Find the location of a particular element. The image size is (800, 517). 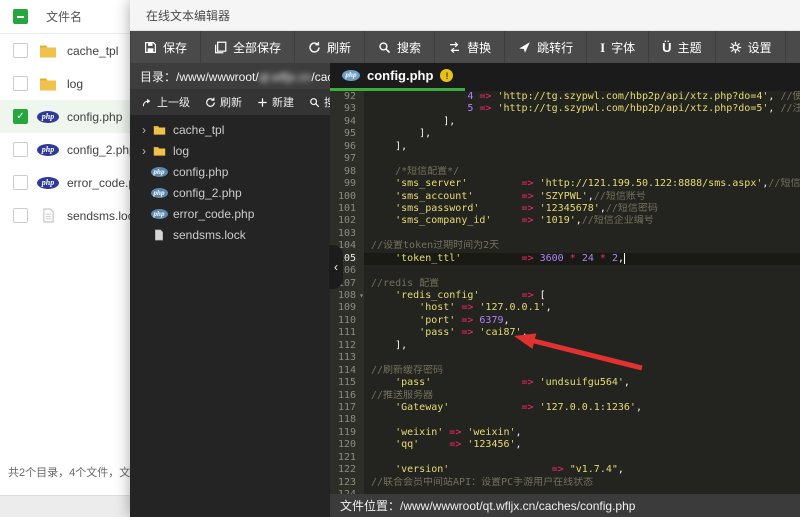

code-line-content: 'version' => "v1.7.4", is located at coordinates (582, 470).